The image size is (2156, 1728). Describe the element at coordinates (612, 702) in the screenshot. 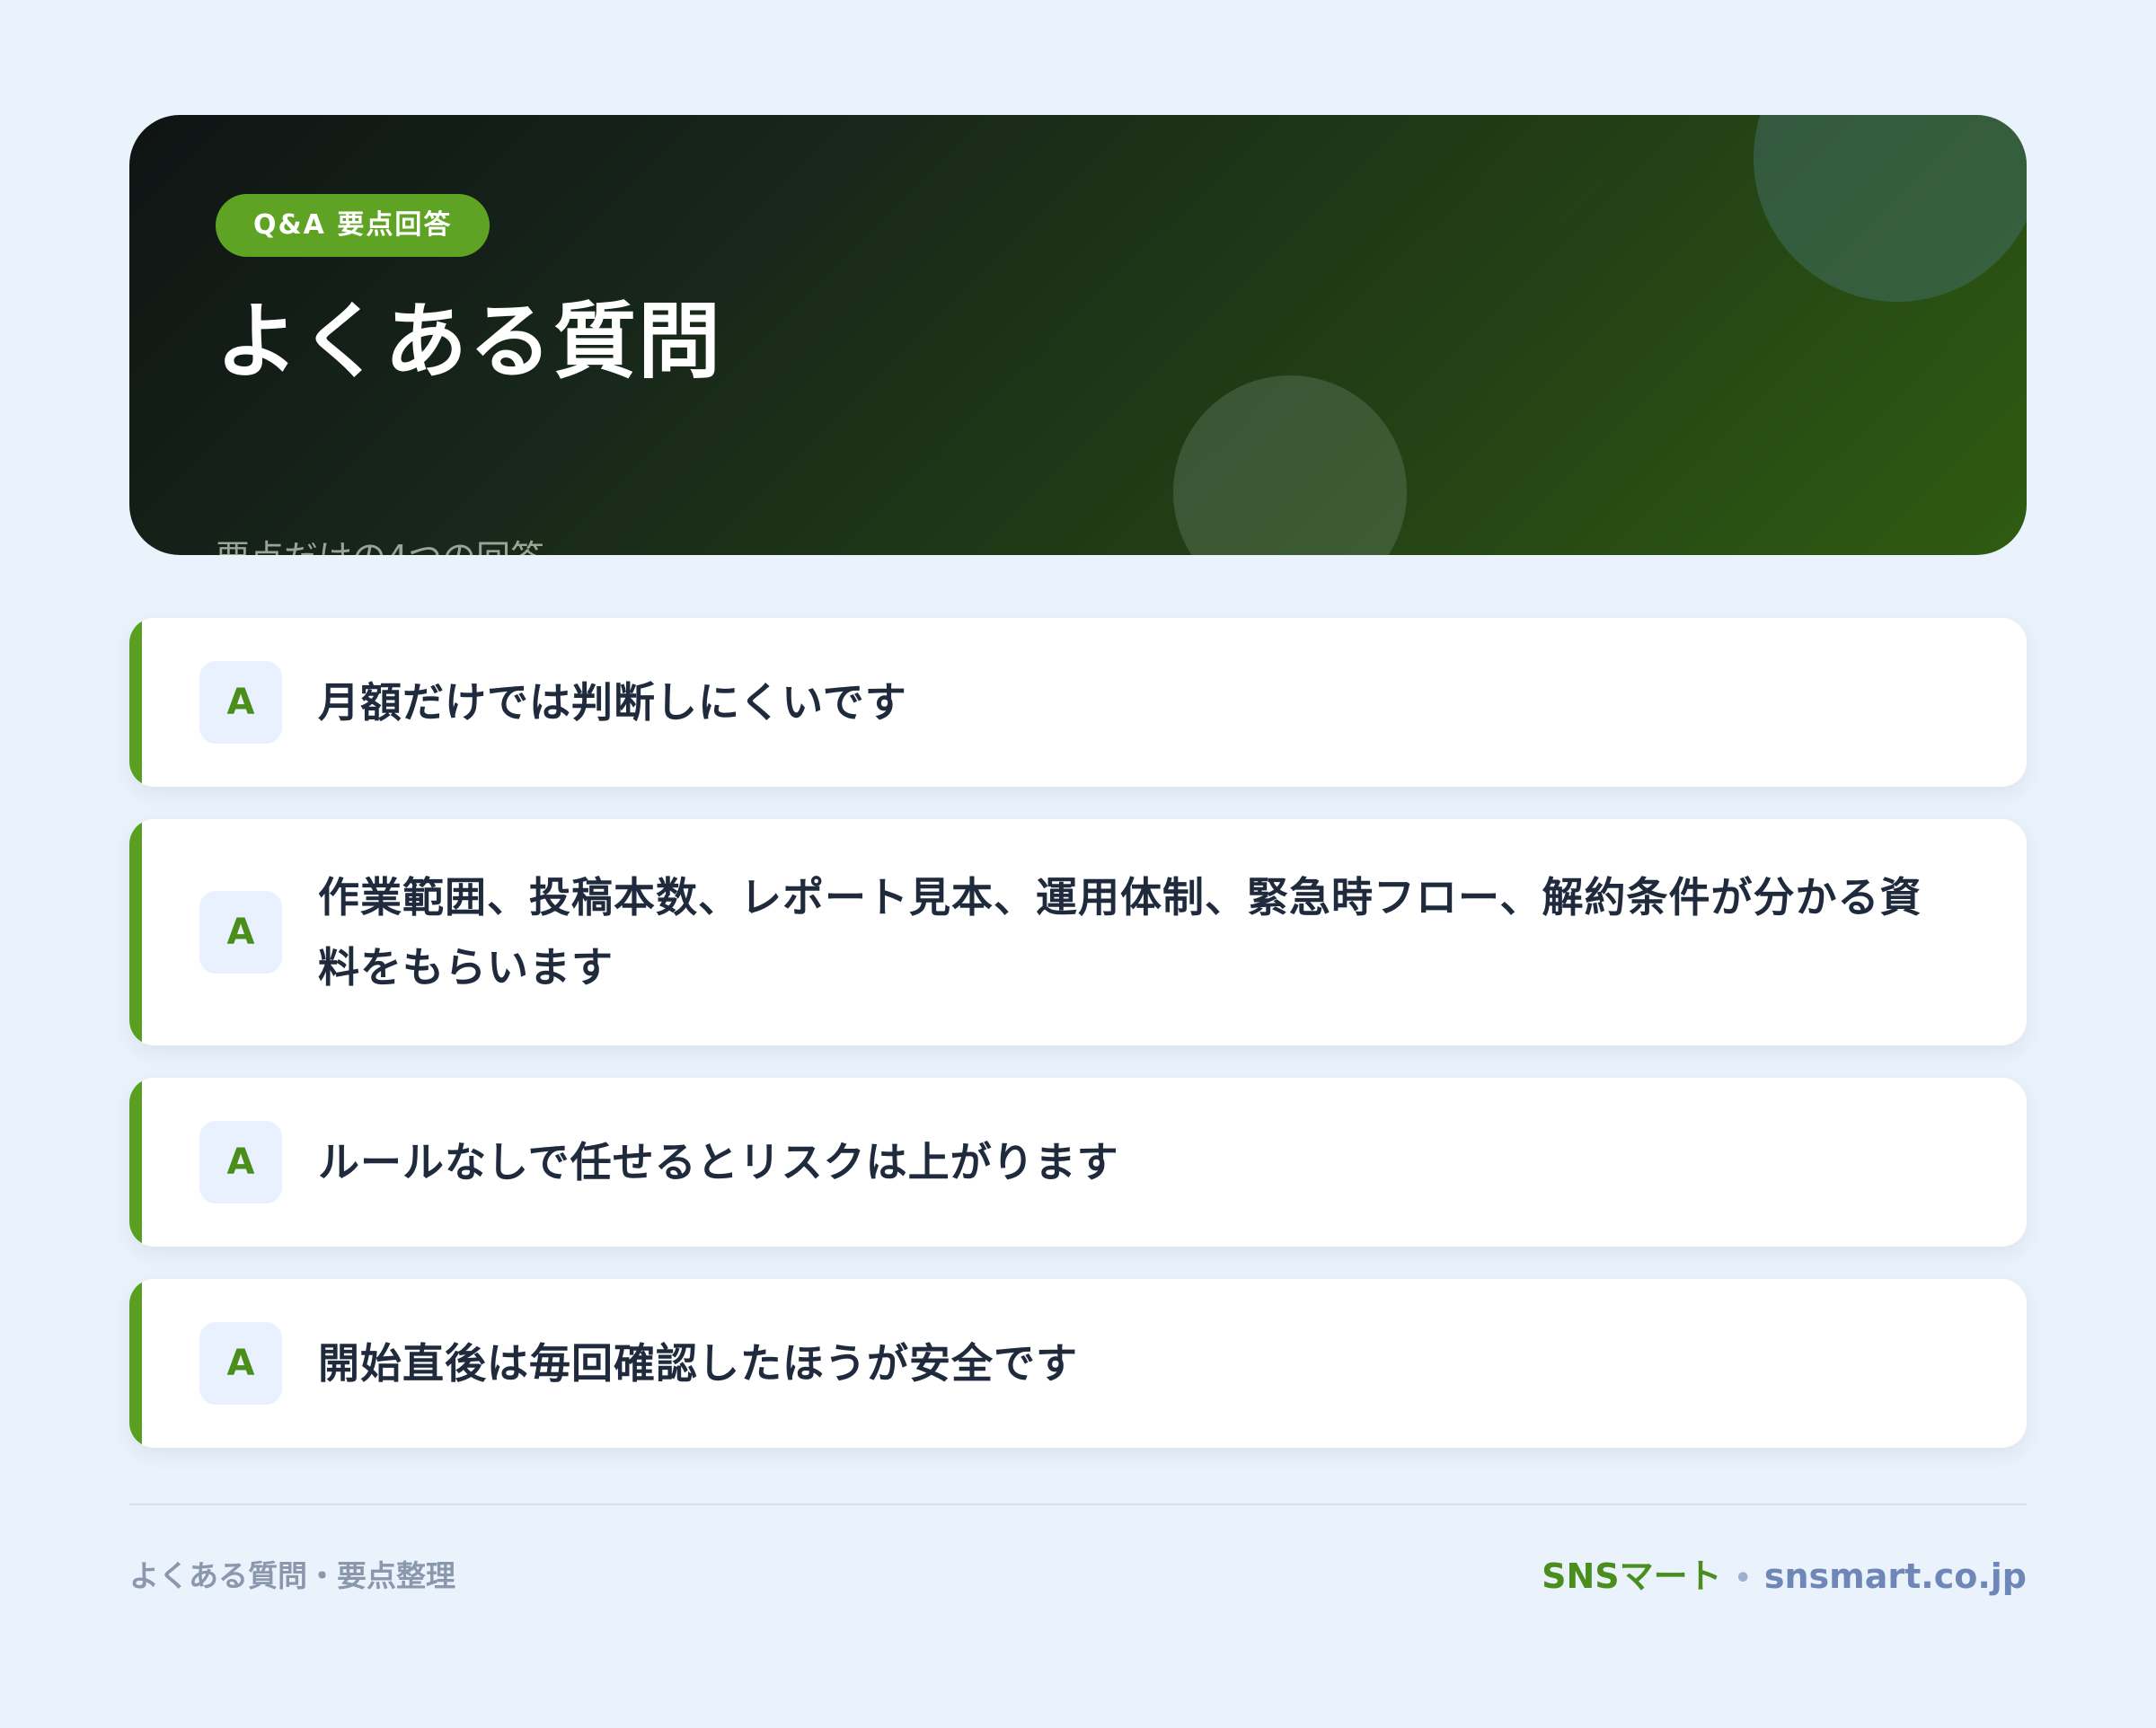

I see `answer-text: 月額だけでは判断しにくいです` at that location.